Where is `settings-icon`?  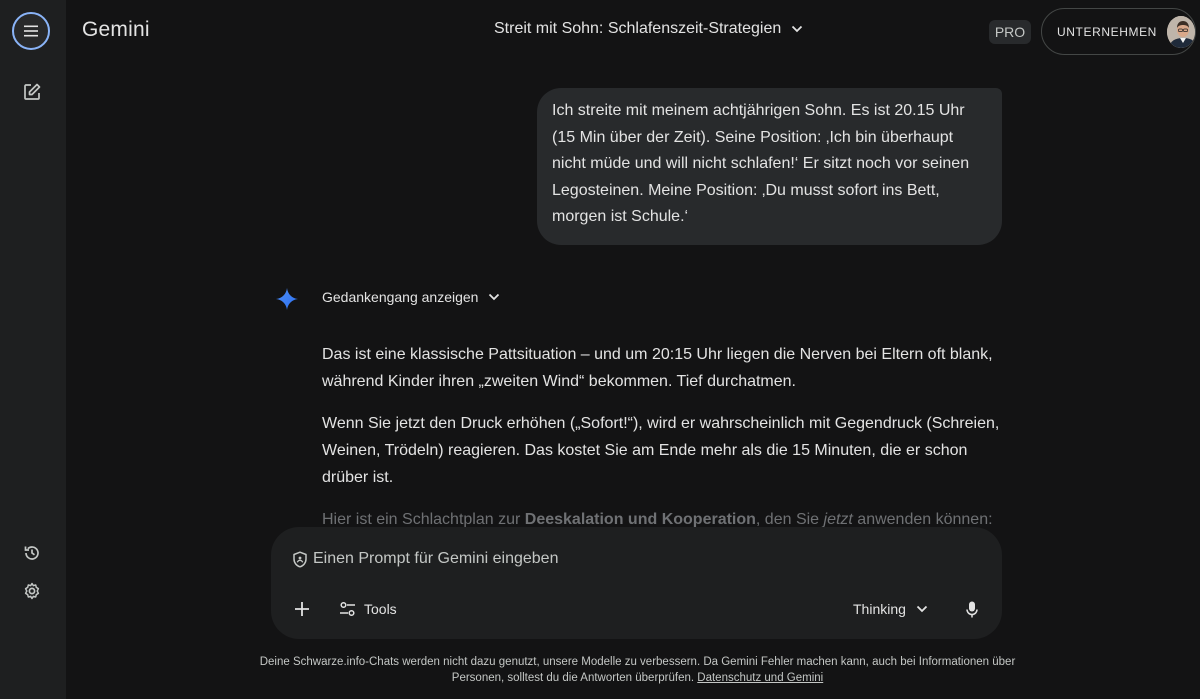 settings-icon is located at coordinates (32, 591).